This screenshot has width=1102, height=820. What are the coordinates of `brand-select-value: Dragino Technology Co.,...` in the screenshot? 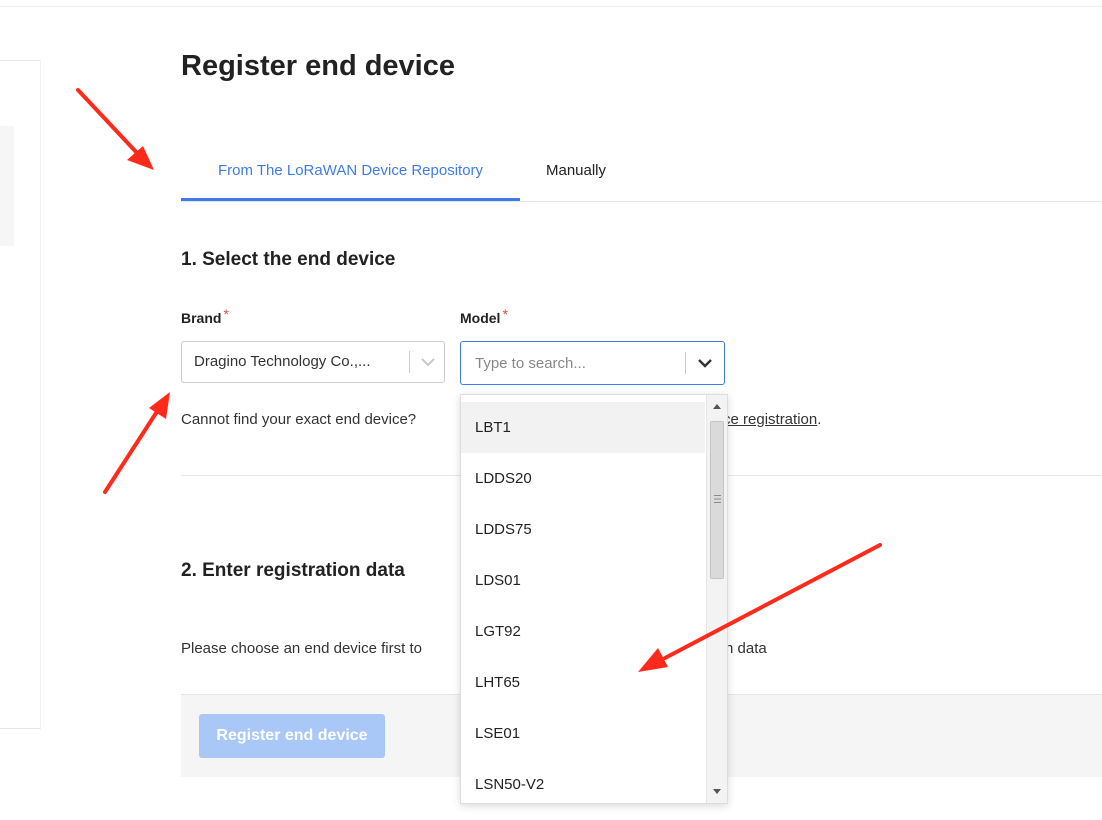 It's located at (282, 361).